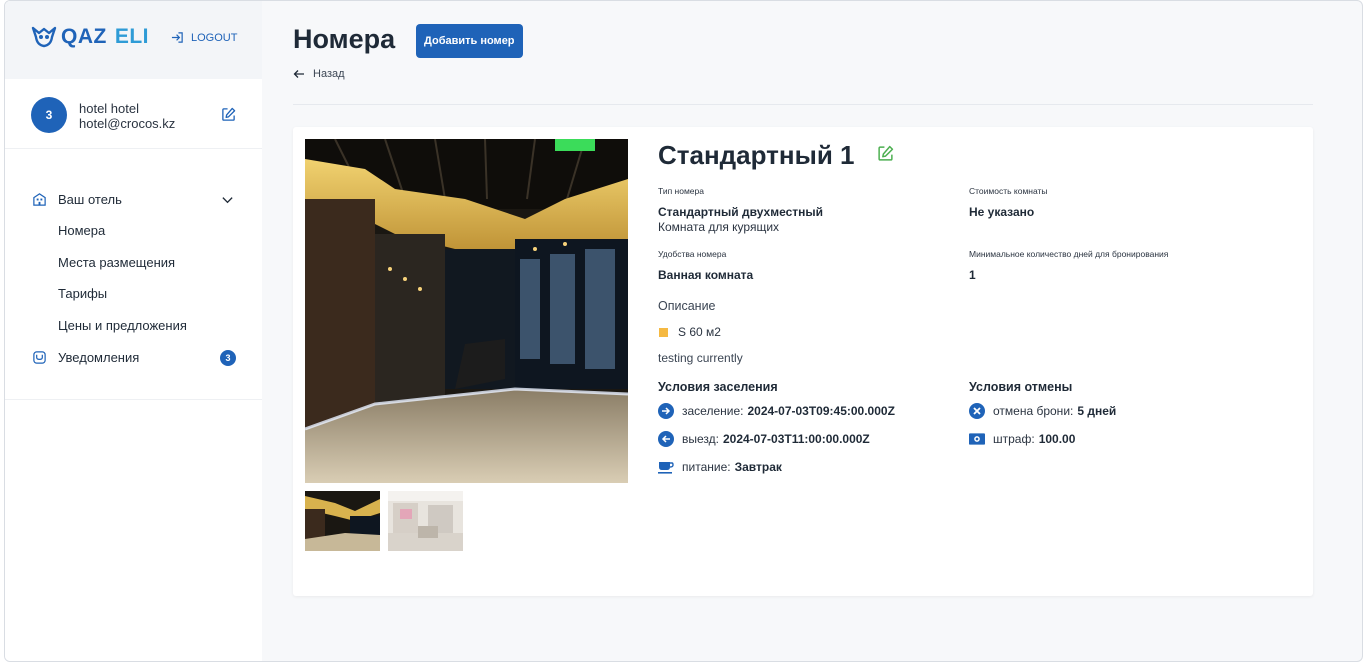 The width and height of the screenshot is (1365, 664). Describe the element at coordinates (666, 411) in the screenshot. I see `arrow-right-circle-icon` at that location.